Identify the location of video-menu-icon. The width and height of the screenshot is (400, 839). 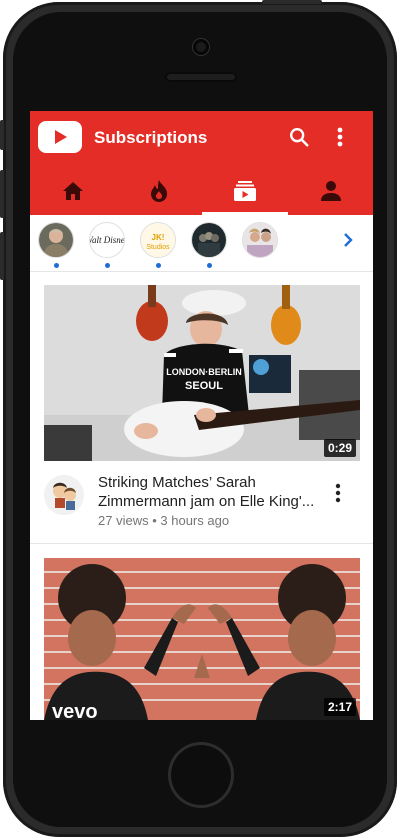
(338, 495).